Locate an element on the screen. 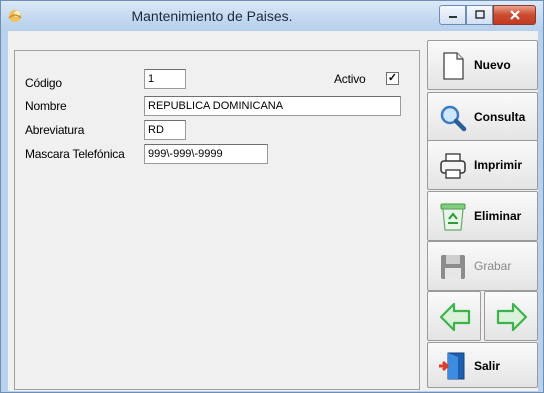 This screenshot has width=544, height=393. next-record-button is located at coordinates (511, 316).